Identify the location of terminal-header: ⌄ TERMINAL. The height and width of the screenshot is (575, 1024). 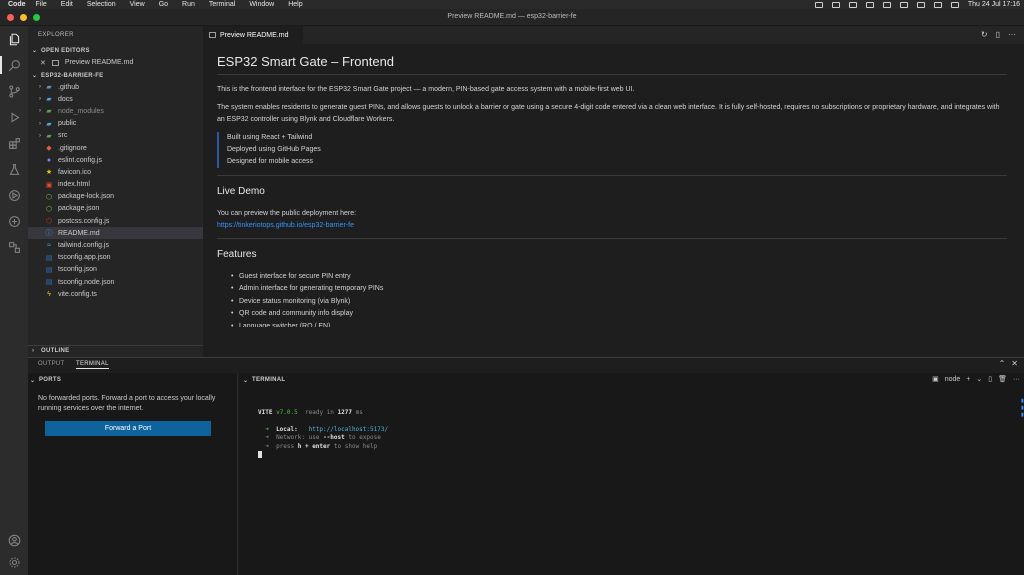
(264, 380).